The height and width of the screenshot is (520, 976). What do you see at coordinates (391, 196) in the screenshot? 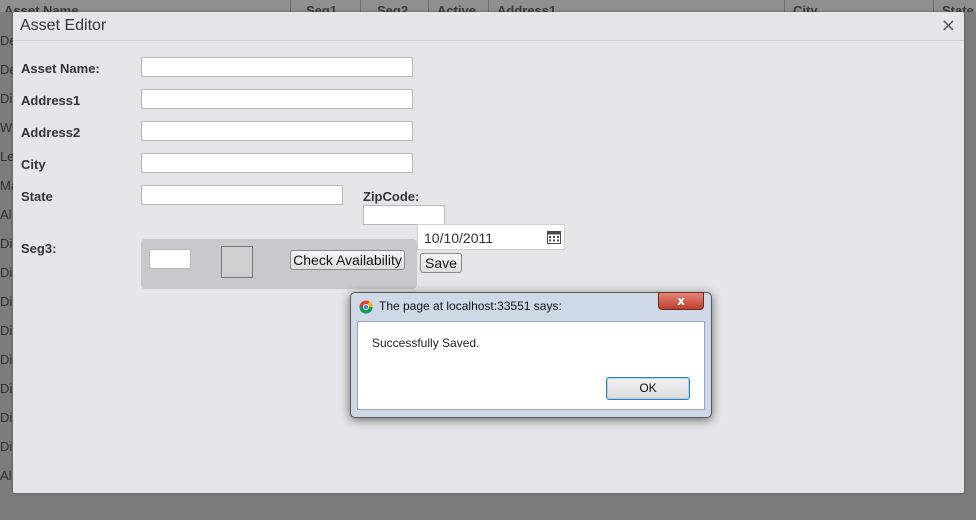
I see `zipcode-label: ZipCode:` at bounding box center [391, 196].